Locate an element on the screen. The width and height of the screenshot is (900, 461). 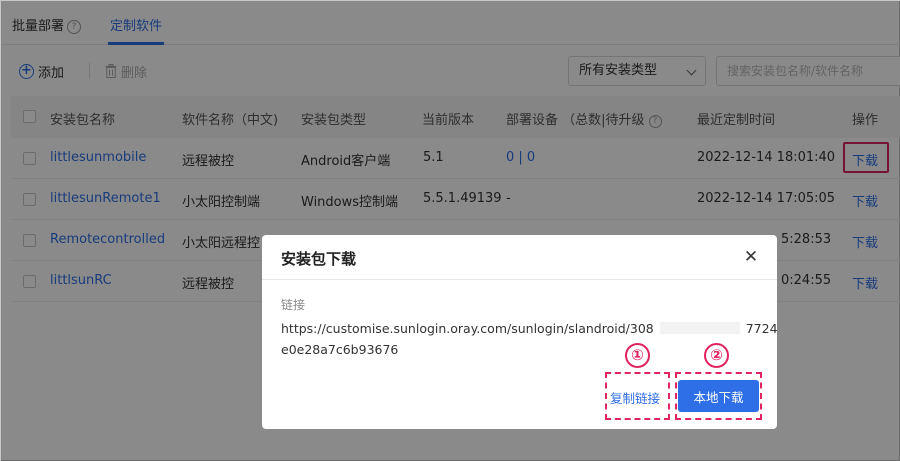
url-part-end: 7724 is located at coordinates (761, 328).